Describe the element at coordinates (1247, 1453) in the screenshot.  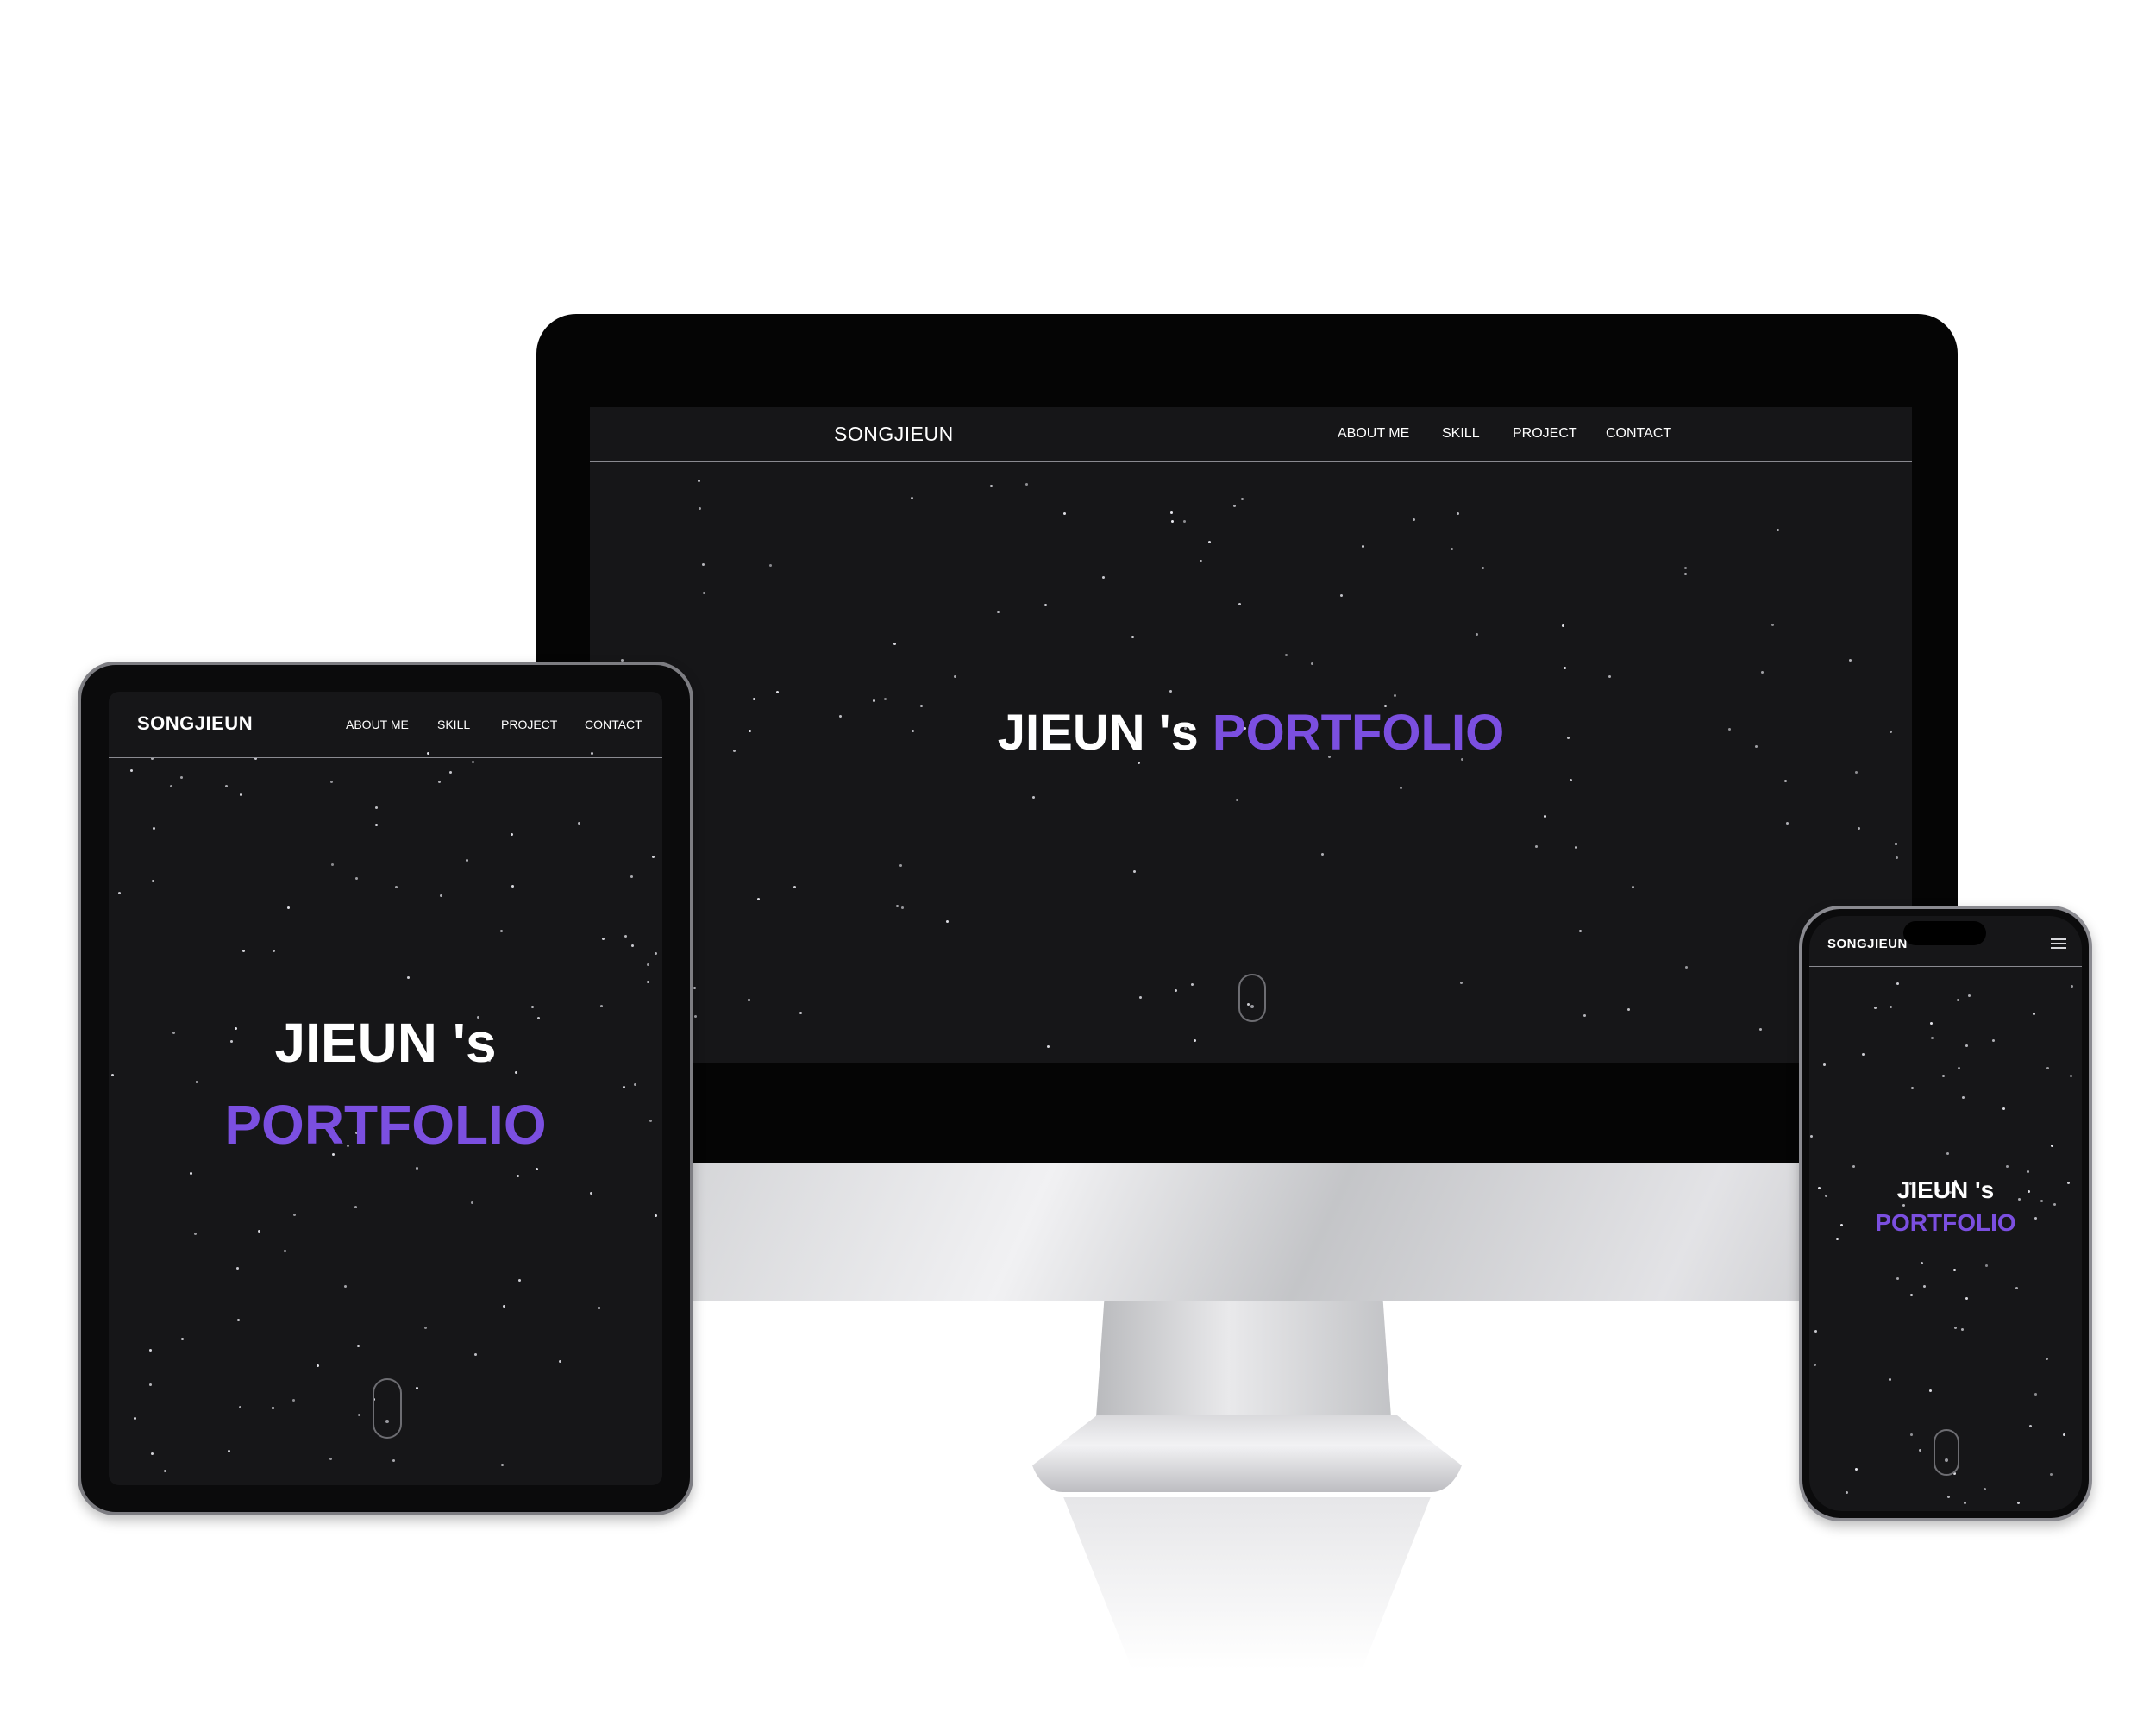
I see `monitor-stand-base` at that location.